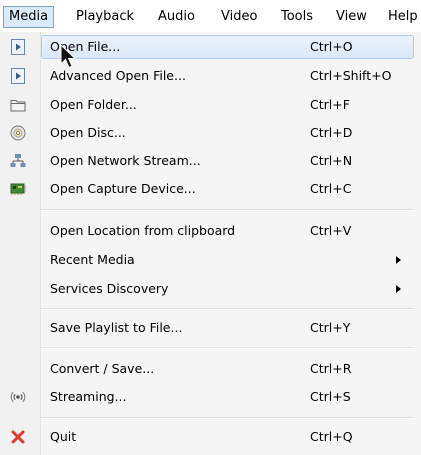 This screenshot has height=455, width=421. What do you see at coordinates (210, 369) in the screenshot?
I see `menu-item-convert-save: Convert / Save... Ctrl+R` at bounding box center [210, 369].